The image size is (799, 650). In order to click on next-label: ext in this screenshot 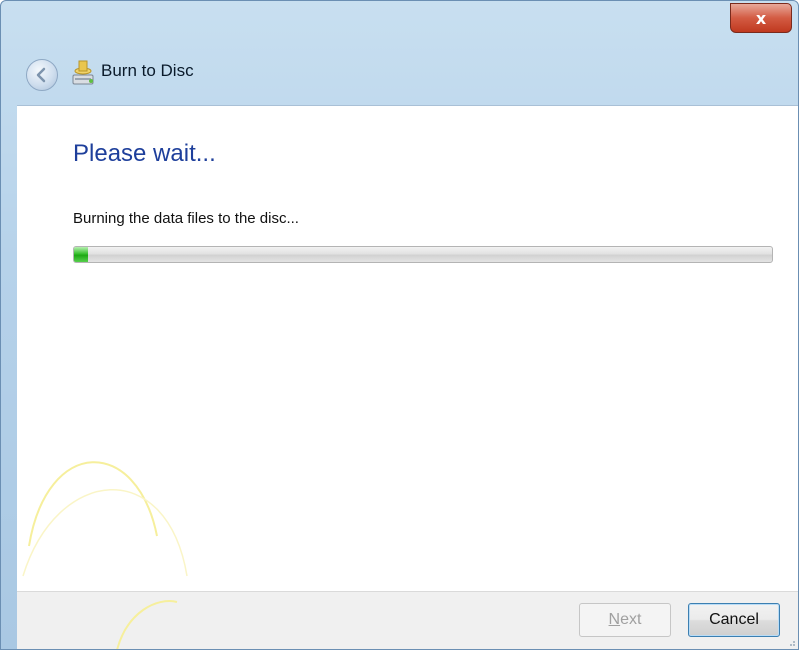, I will do `click(631, 619)`.